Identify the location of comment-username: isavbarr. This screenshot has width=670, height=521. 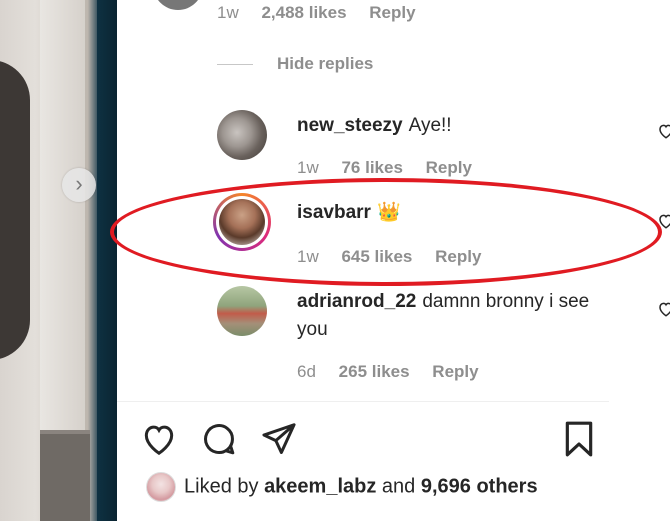
(334, 212).